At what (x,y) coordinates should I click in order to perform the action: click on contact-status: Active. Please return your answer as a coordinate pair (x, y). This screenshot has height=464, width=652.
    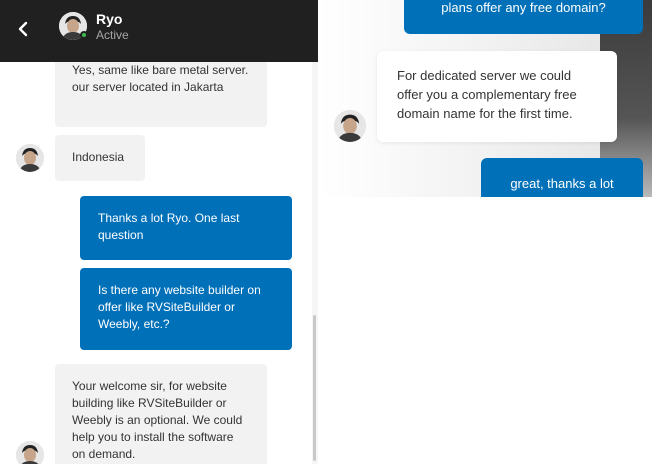
    Looking at the image, I should click on (112, 35).